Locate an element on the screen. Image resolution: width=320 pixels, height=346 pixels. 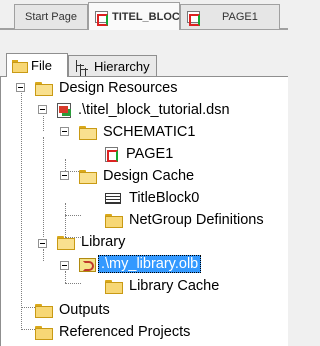
collapse-library-file-icon is located at coordinates (64, 265).